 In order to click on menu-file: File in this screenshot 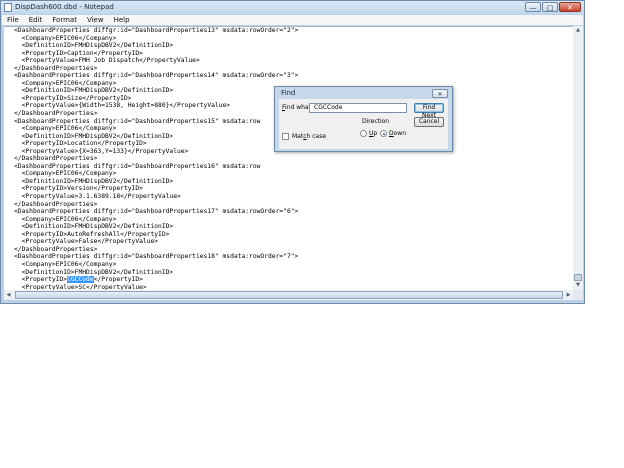, I will do `click(13, 20)`.